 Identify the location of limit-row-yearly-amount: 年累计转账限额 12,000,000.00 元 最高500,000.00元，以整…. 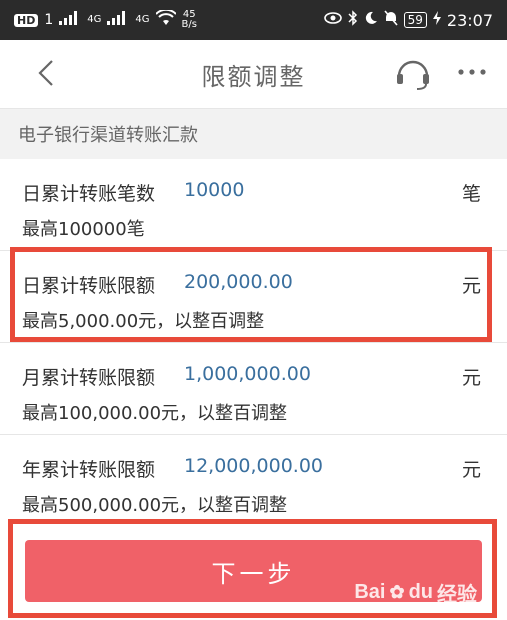
(253, 481).